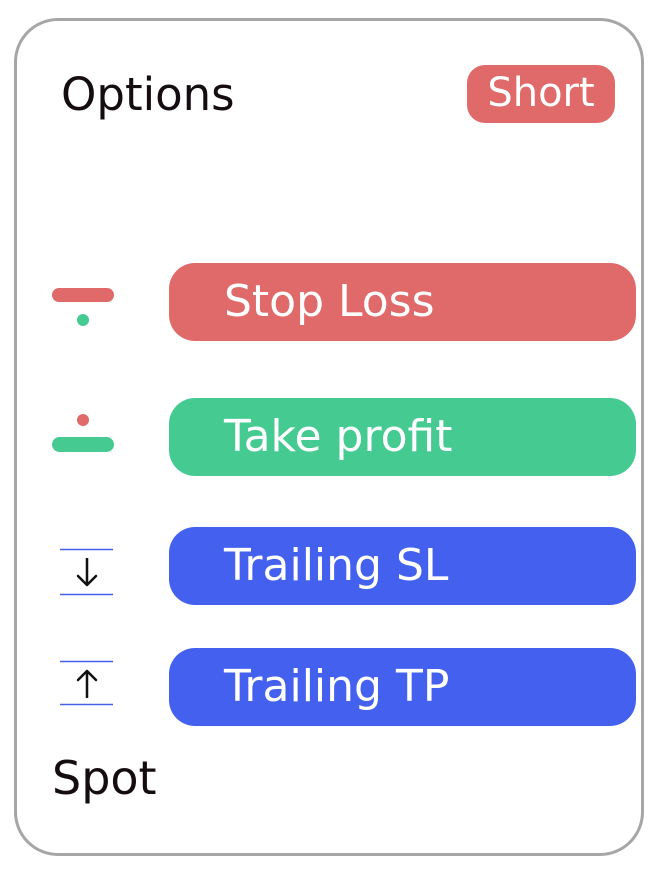 This screenshot has width=661, height=874. I want to click on trailing-sl-button: Trailing SL, so click(402, 566).